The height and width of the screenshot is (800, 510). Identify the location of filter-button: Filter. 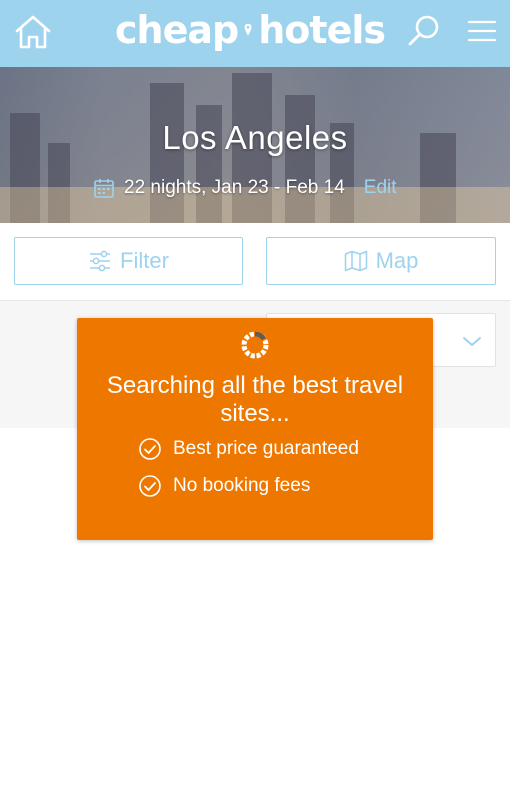
(128, 261).